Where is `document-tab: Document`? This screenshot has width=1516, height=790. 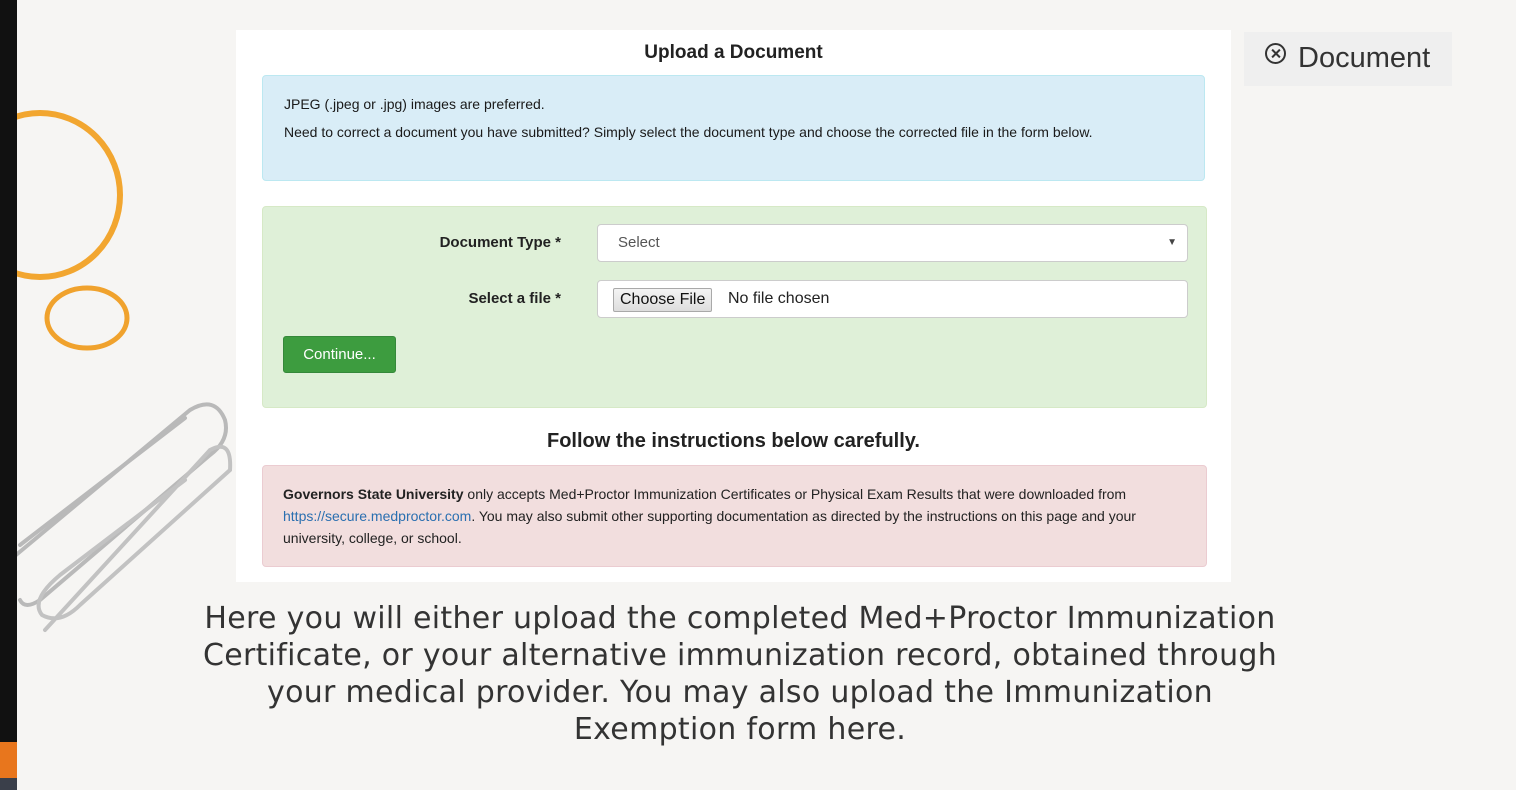 document-tab: Document is located at coordinates (1348, 59).